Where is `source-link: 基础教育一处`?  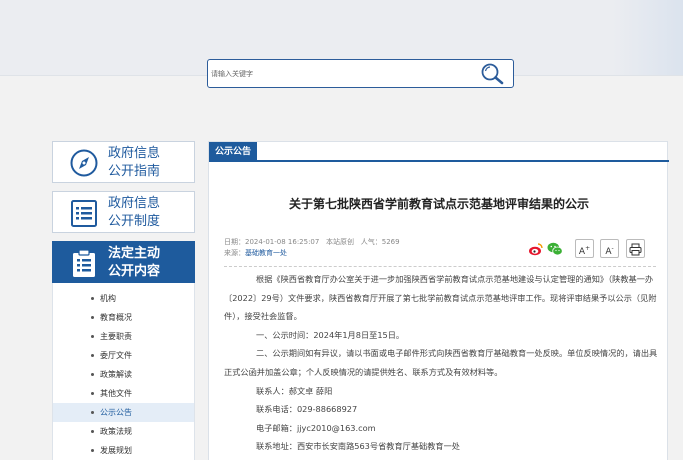 source-link: 基础教育一处 is located at coordinates (266, 253).